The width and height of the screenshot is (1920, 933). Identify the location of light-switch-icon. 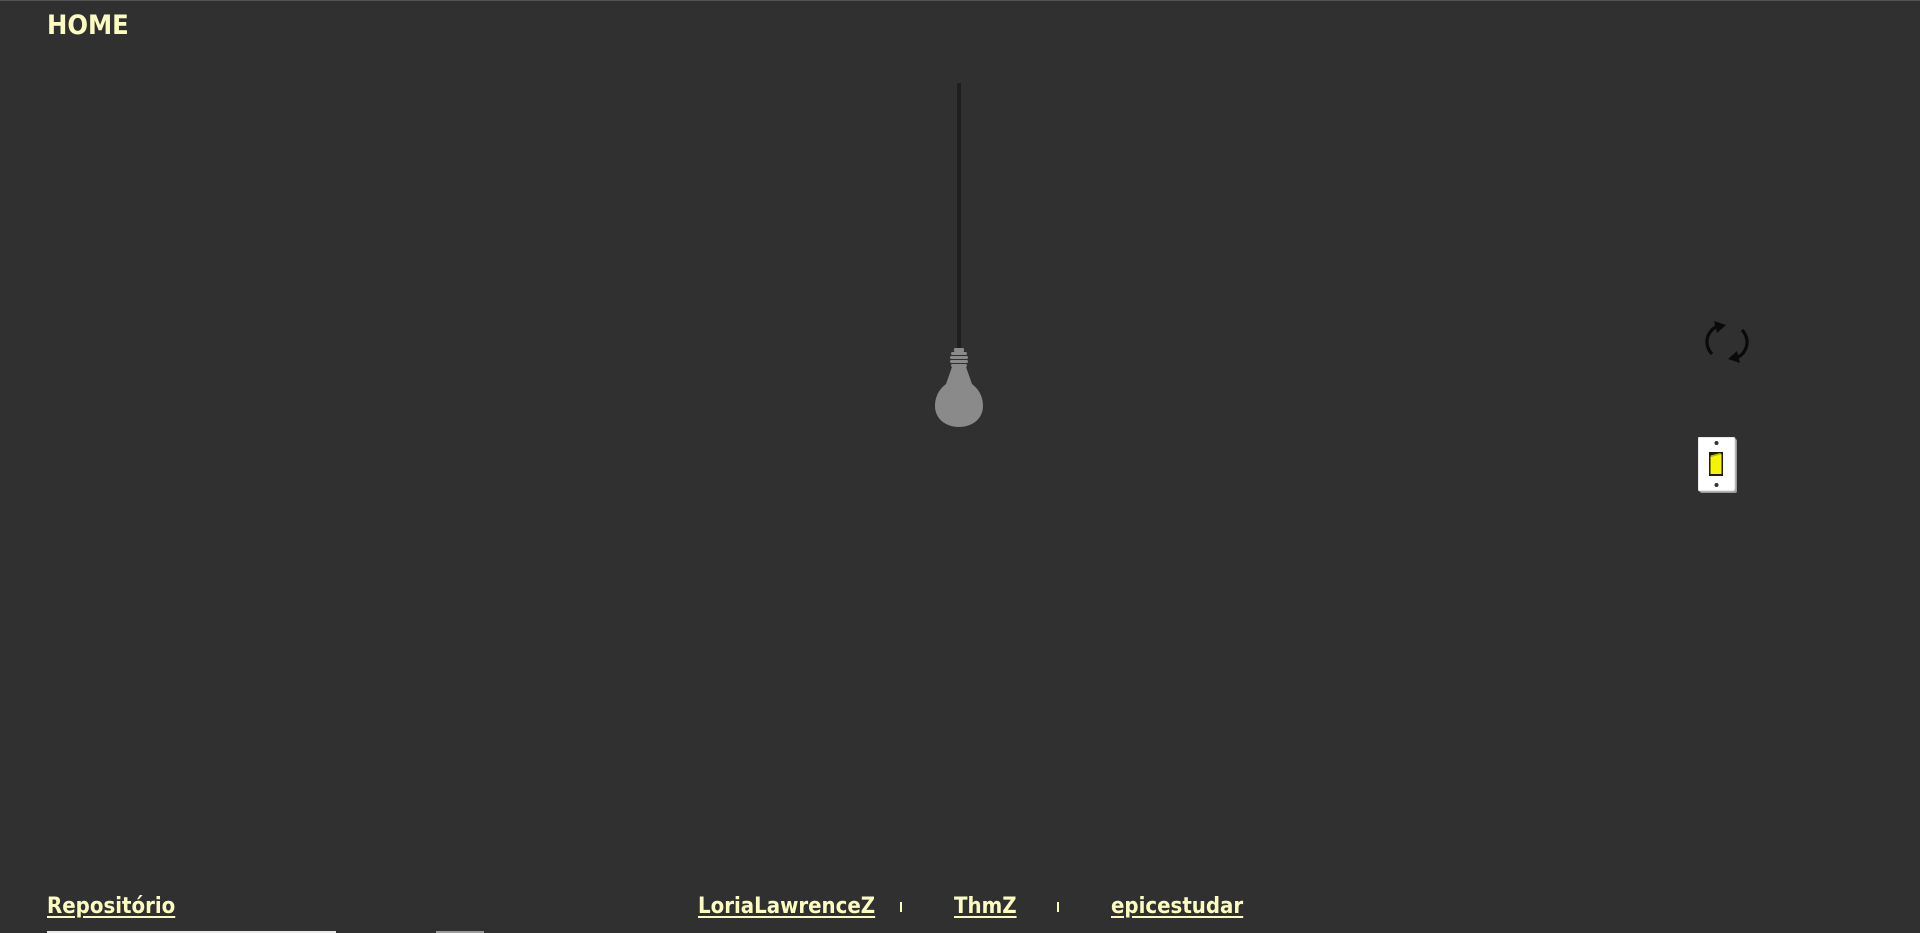
(1718, 465).